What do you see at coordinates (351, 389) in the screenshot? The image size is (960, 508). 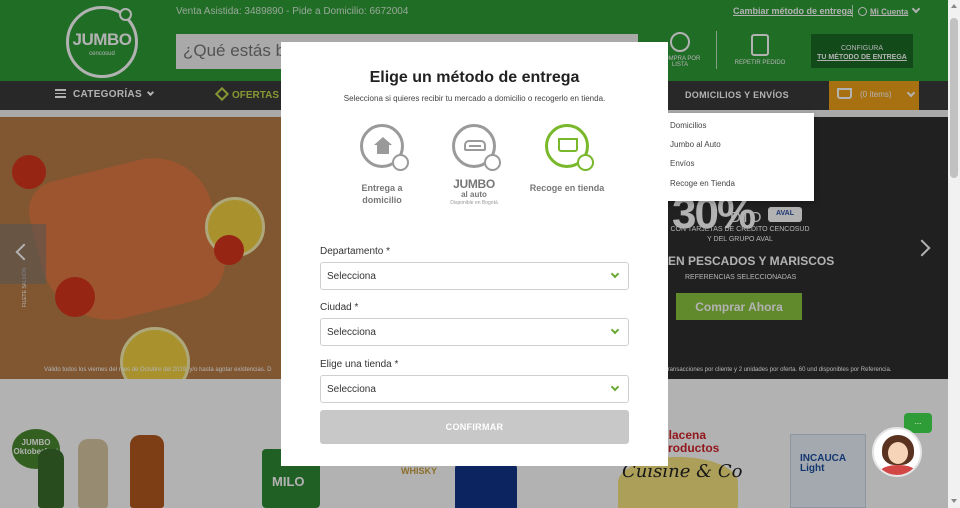 I see `store-value: Selecciona` at bounding box center [351, 389].